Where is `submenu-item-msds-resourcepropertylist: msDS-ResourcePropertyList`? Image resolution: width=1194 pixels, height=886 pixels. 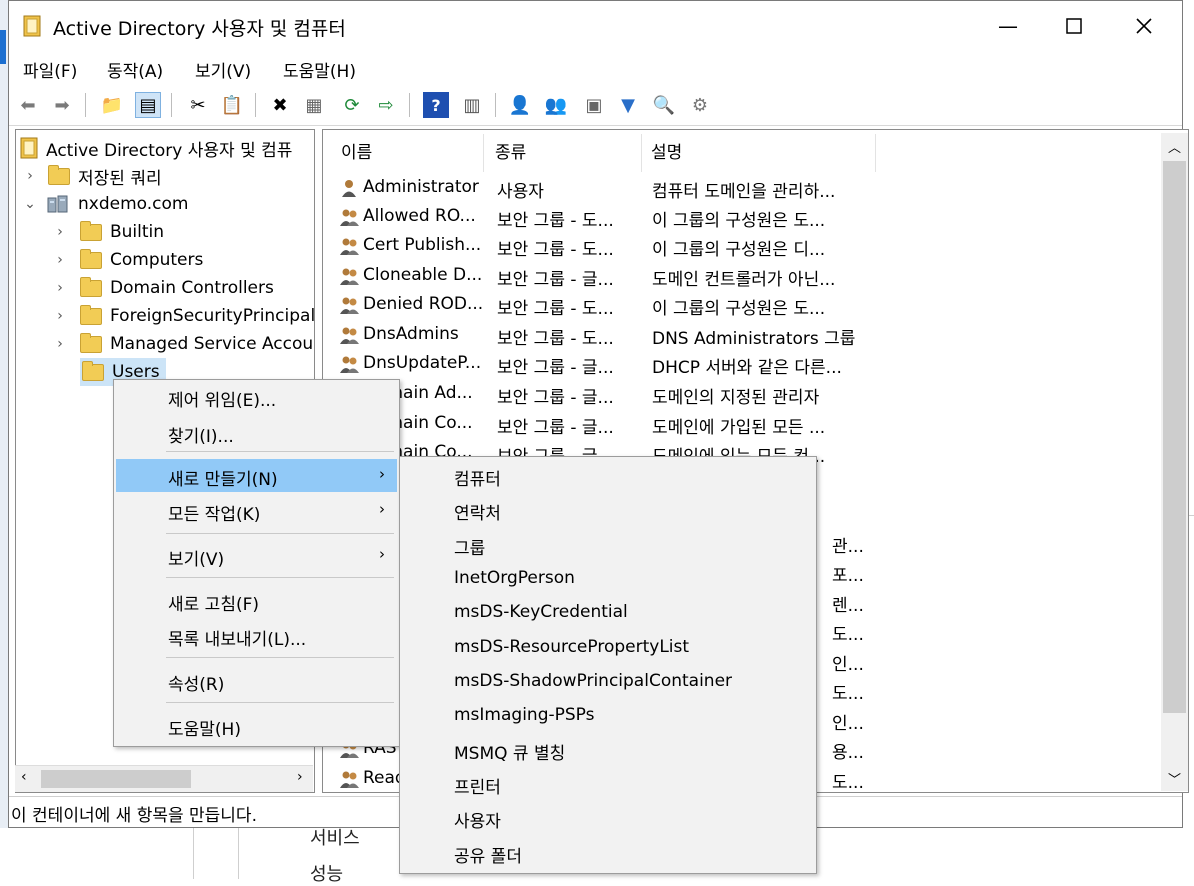 submenu-item-msds-resourcepropertylist: msDS-ResourcePropertyList is located at coordinates (571, 647).